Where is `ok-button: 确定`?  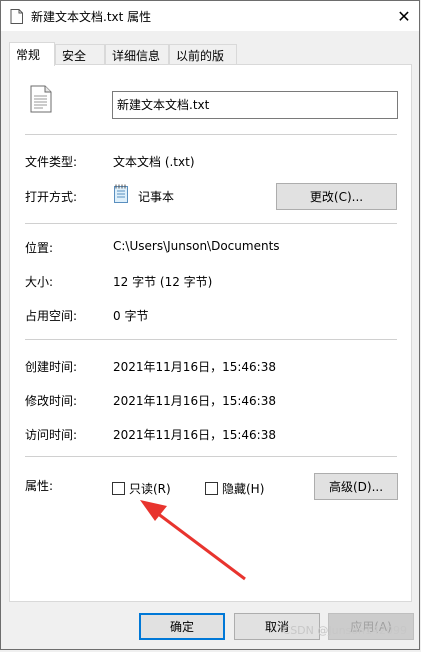 ok-button: 确定 is located at coordinates (182, 626).